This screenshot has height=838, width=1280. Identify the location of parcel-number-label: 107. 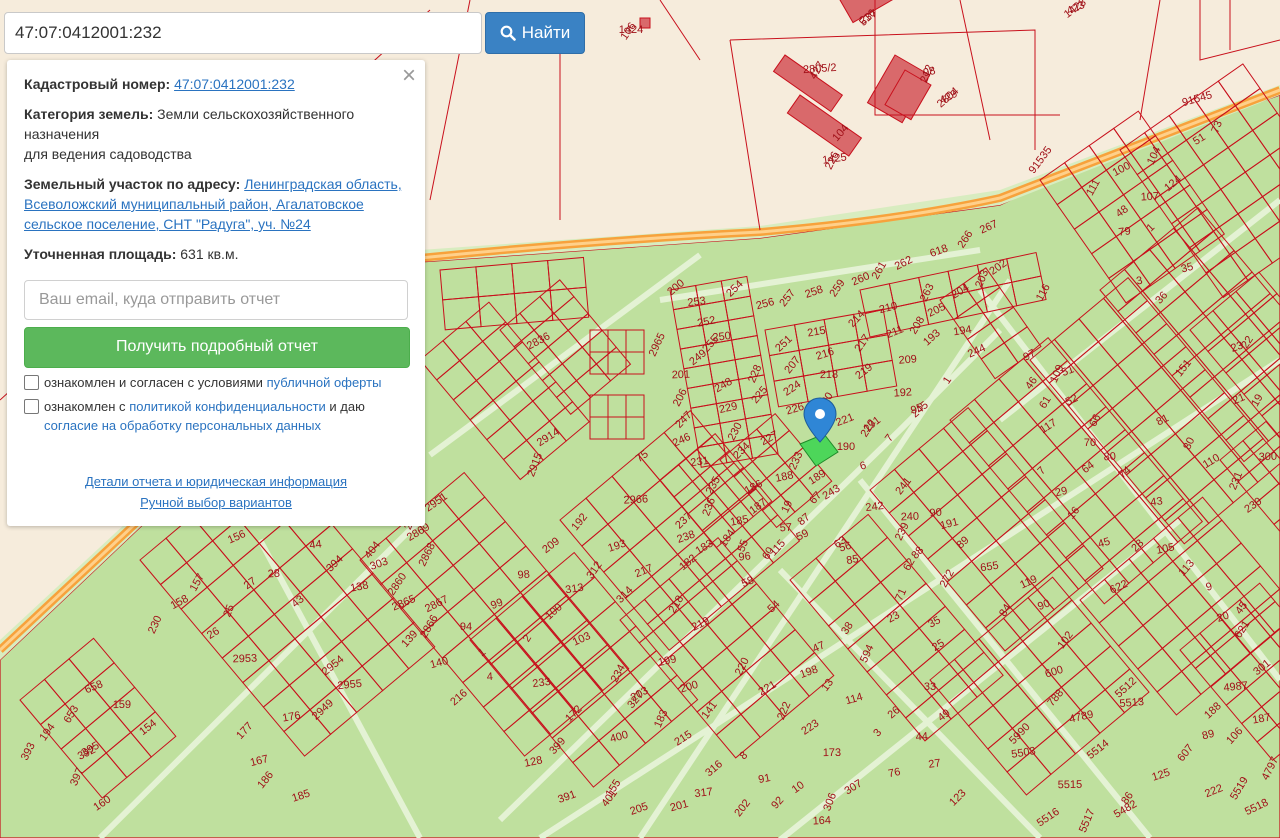
(1149, 197).